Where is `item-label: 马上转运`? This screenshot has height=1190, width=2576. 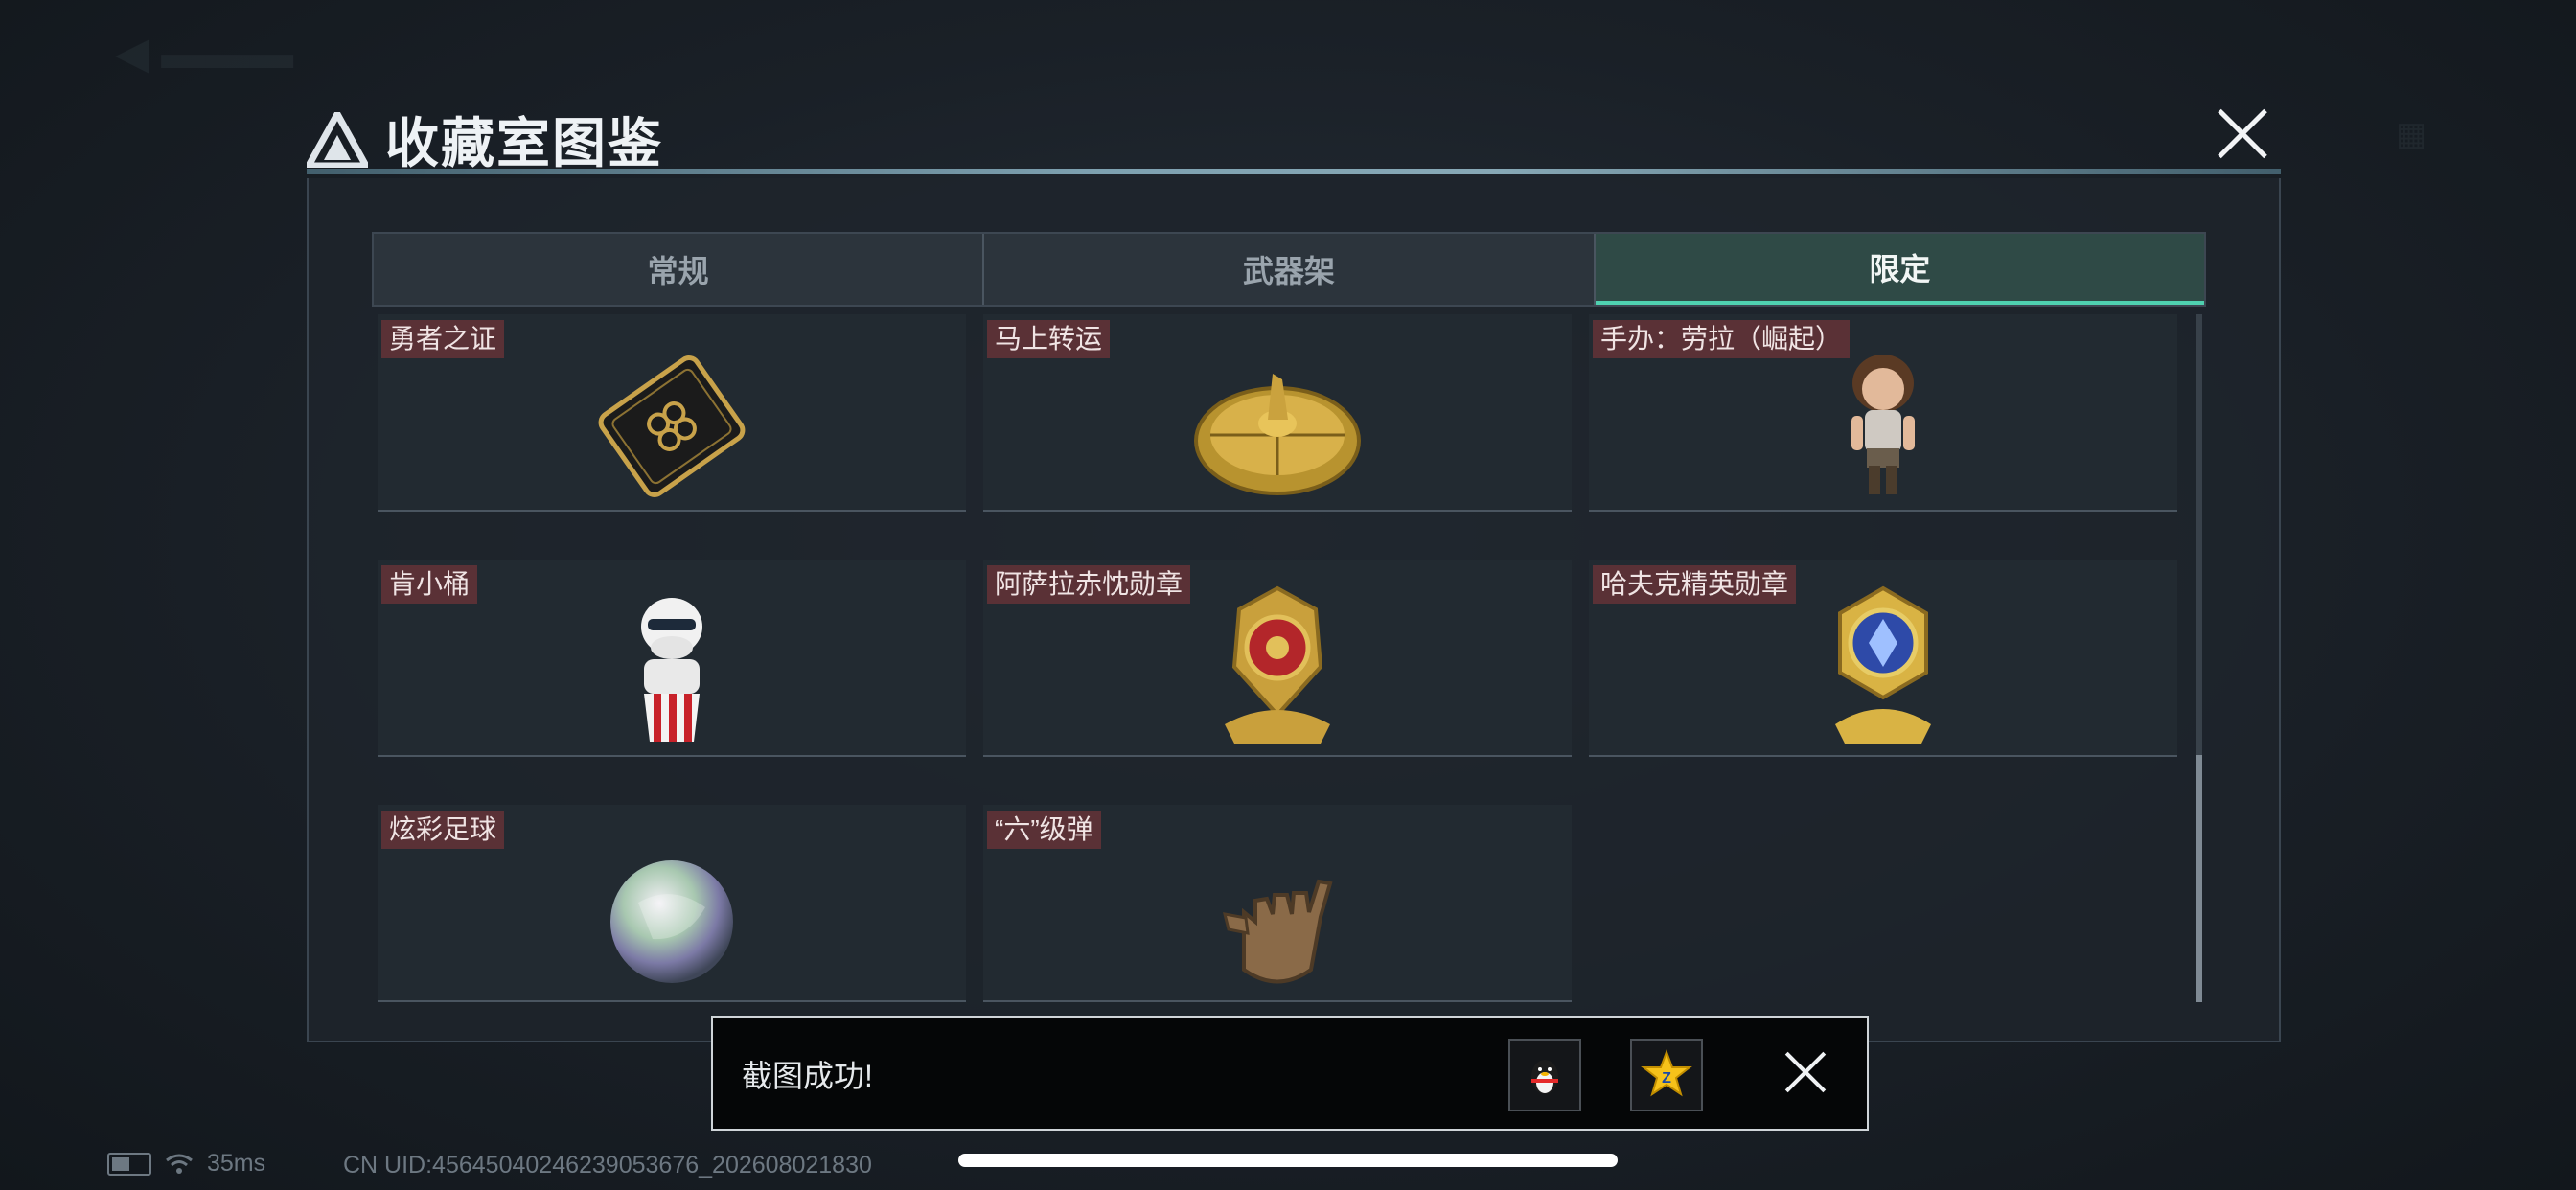 item-label: 马上转运 is located at coordinates (1049, 339).